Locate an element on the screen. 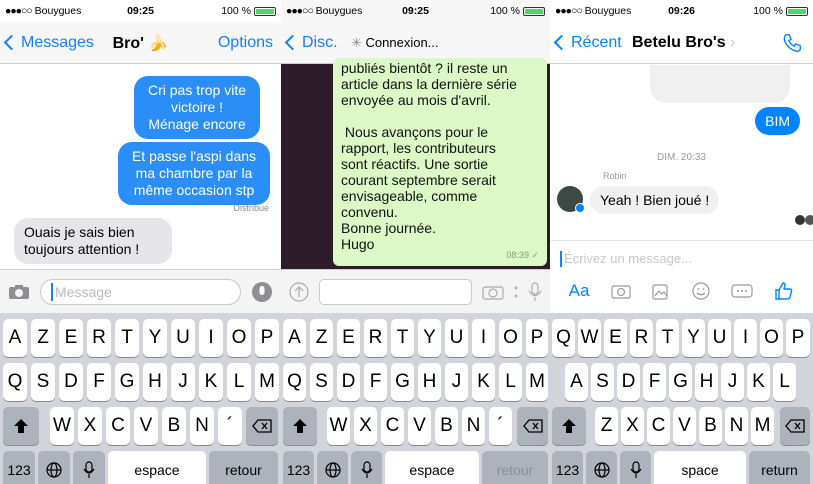 This screenshot has height=484, width=813. microphone-icon is located at coordinates (535, 291).